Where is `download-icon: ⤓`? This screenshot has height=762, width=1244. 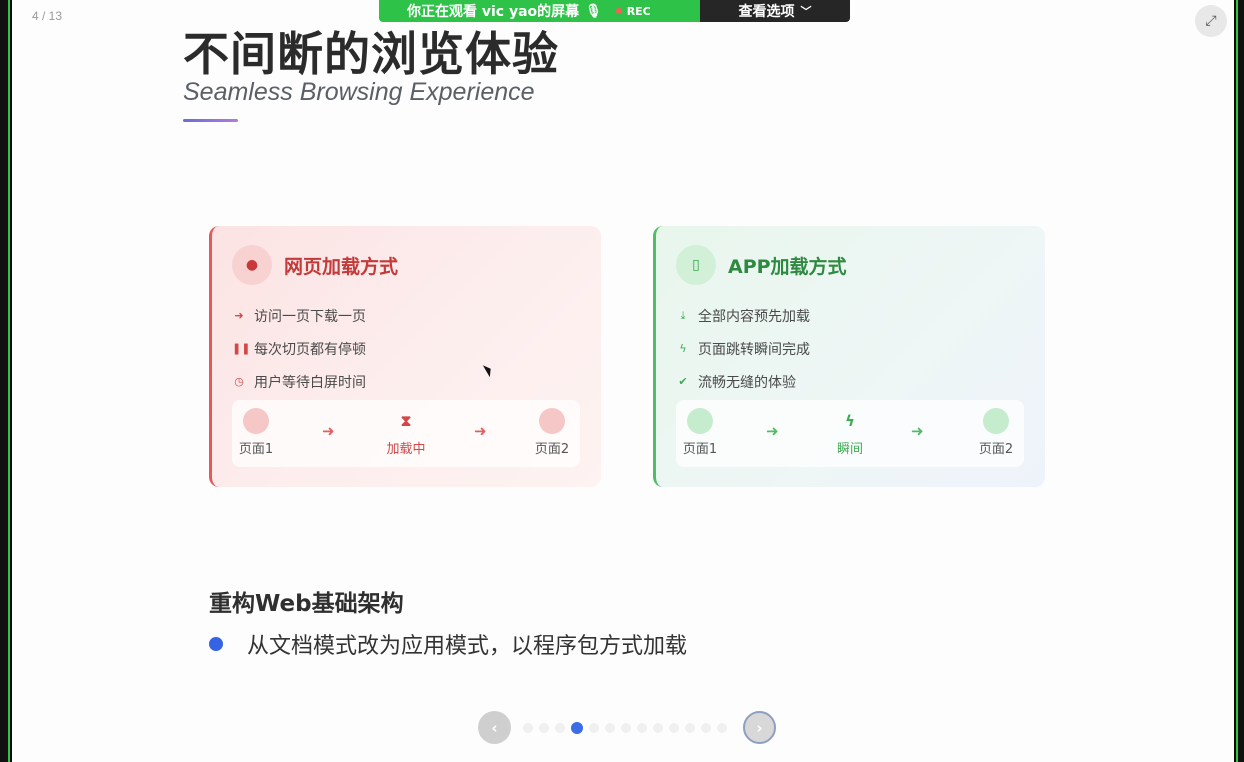
download-icon: ⤓ is located at coordinates (683, 315).